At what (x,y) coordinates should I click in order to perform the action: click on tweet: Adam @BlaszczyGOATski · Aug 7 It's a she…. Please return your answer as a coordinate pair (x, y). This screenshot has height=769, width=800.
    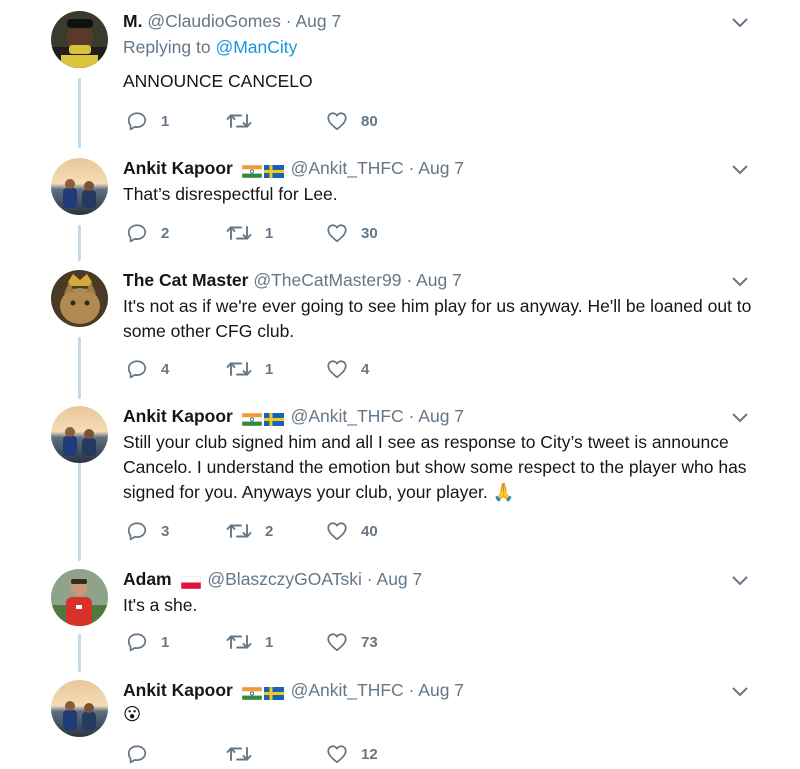
    Looking at the image, I should click on (400, 619).